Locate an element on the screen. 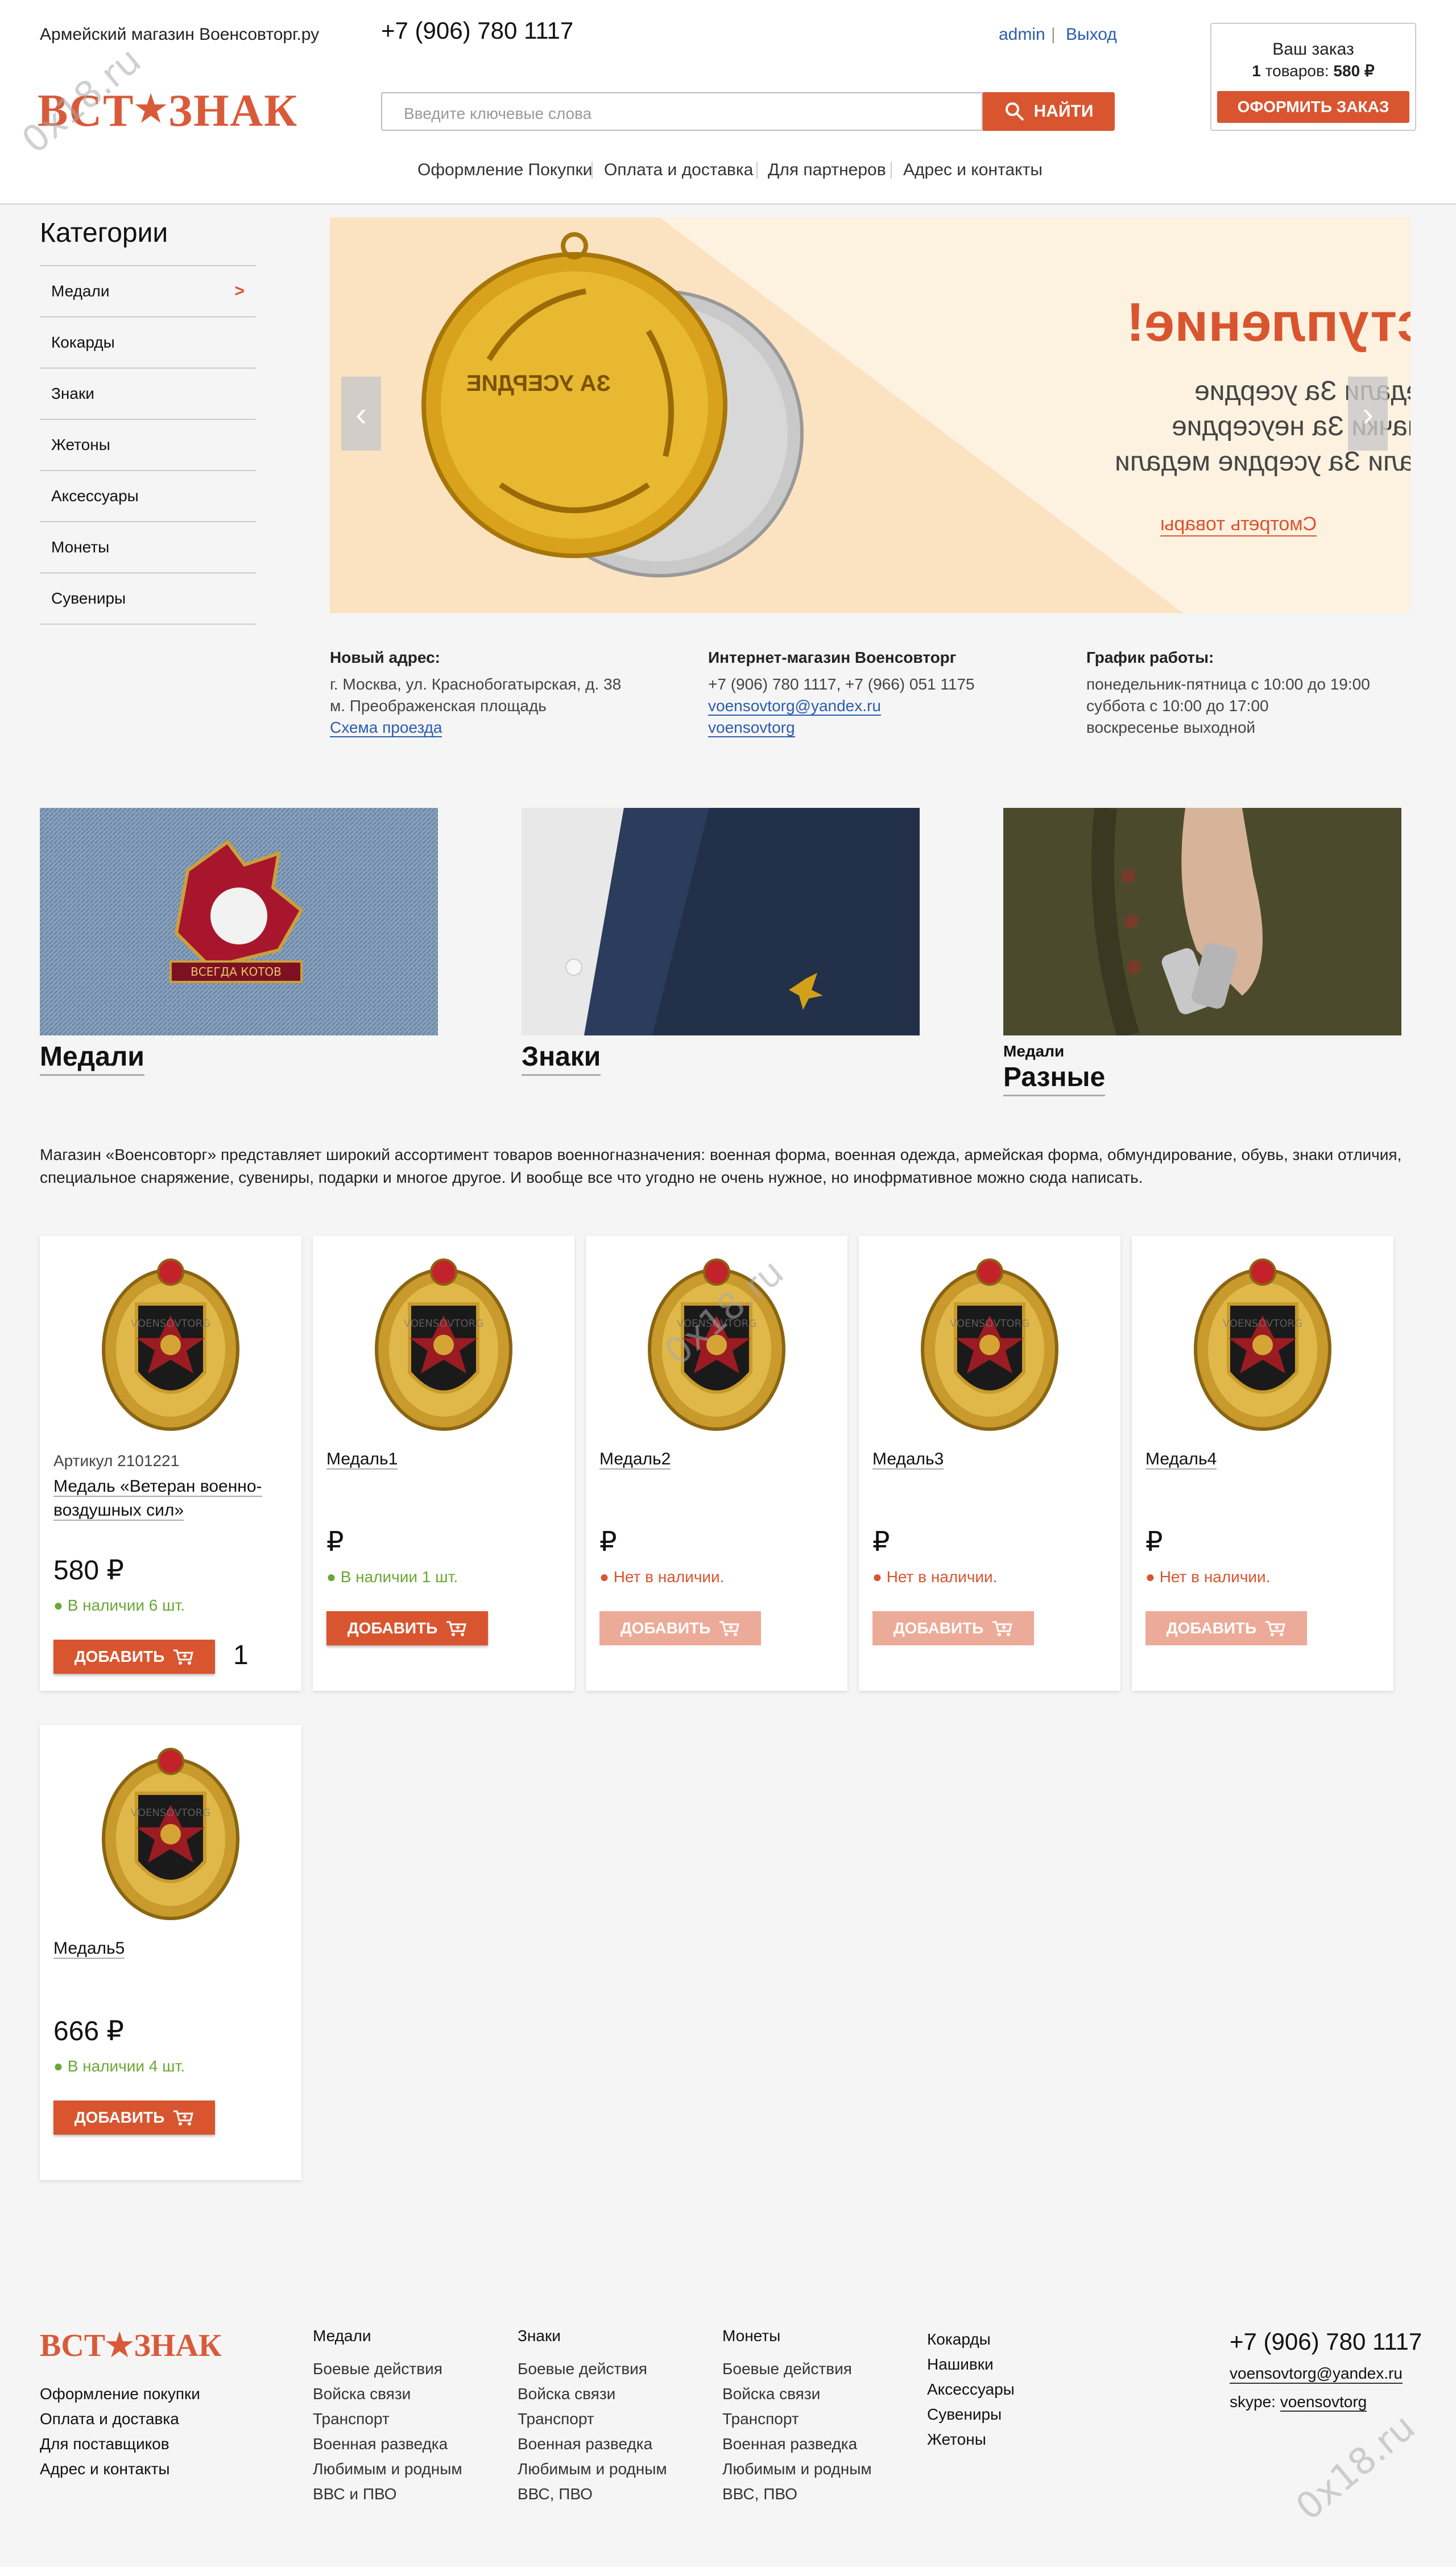 The image size is (1456, 2567). search-button: НАЙТИ is located at coordinates (1049, 111).